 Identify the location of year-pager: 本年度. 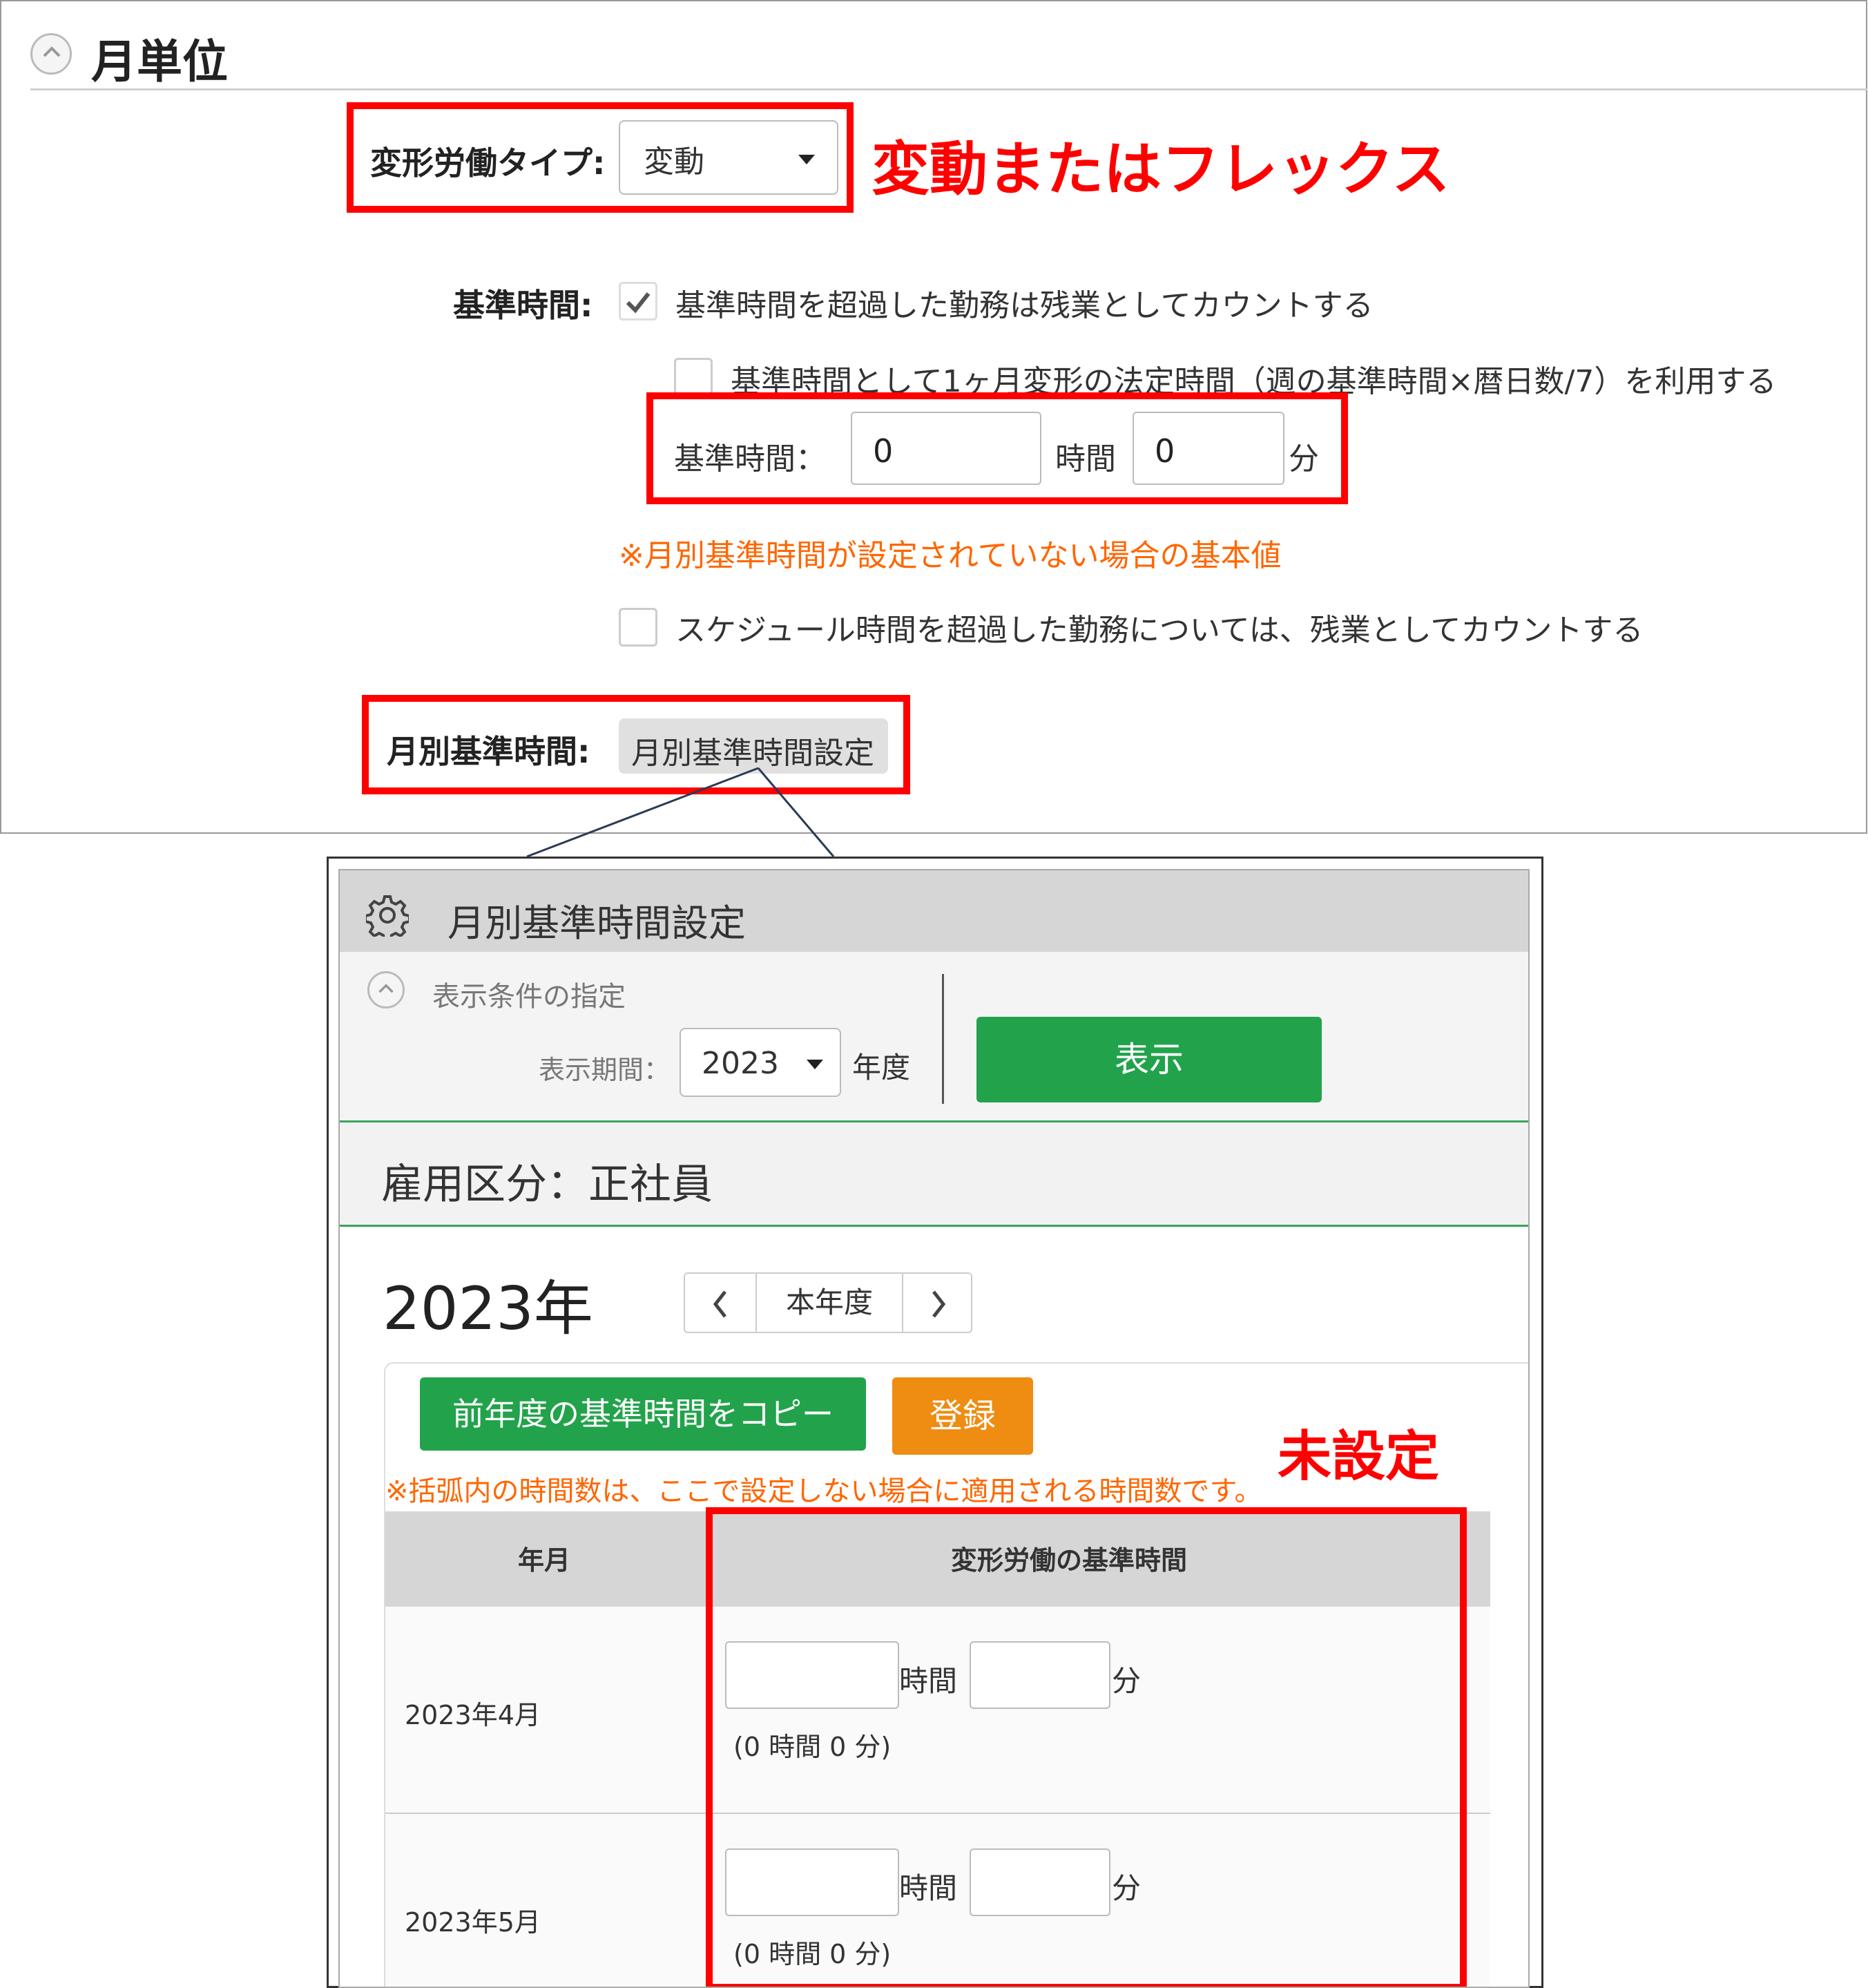
(828, 1303).